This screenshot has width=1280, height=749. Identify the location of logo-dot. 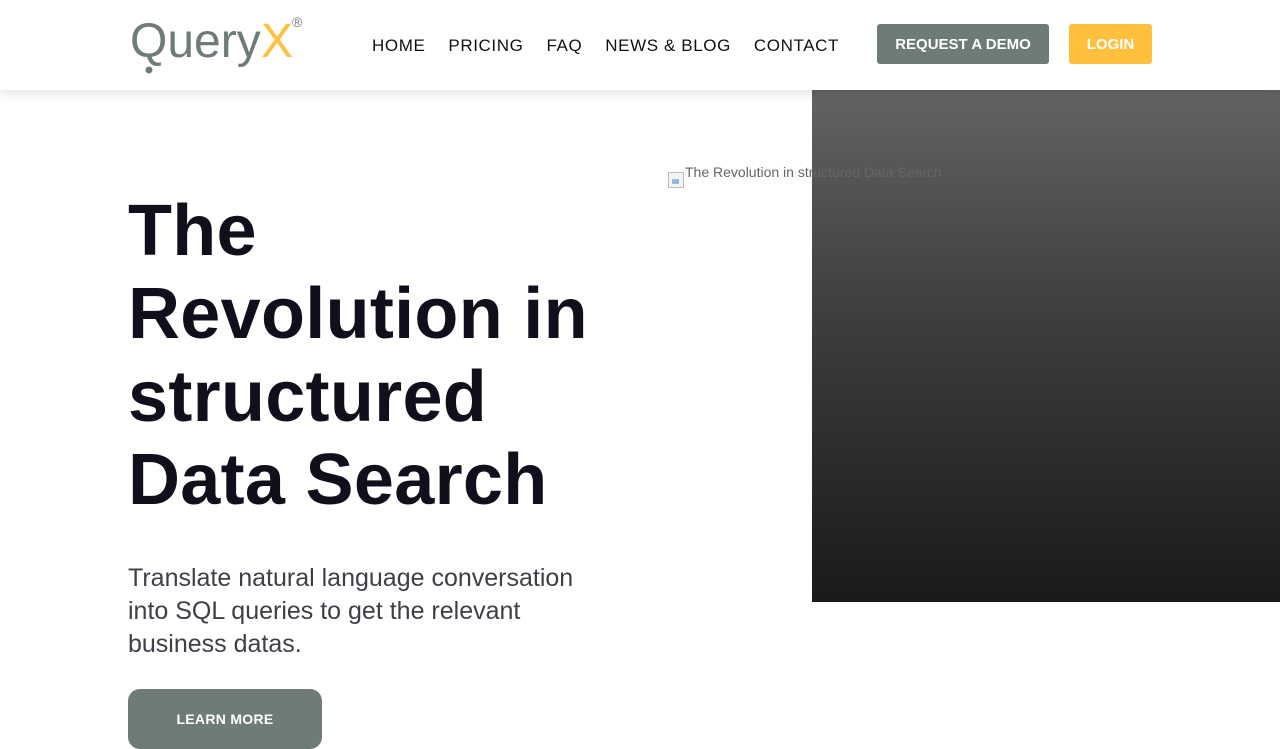
(149, 70).